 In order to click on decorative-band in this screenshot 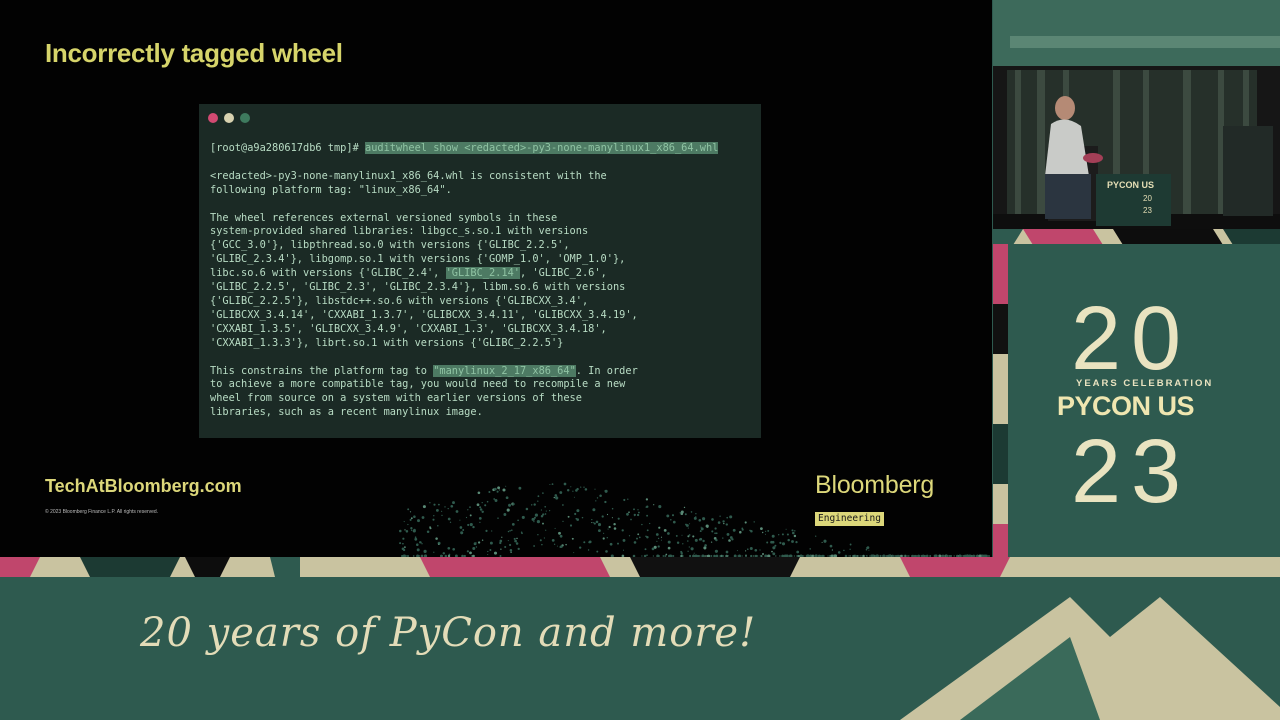, I will do `click(1136, 237)`.